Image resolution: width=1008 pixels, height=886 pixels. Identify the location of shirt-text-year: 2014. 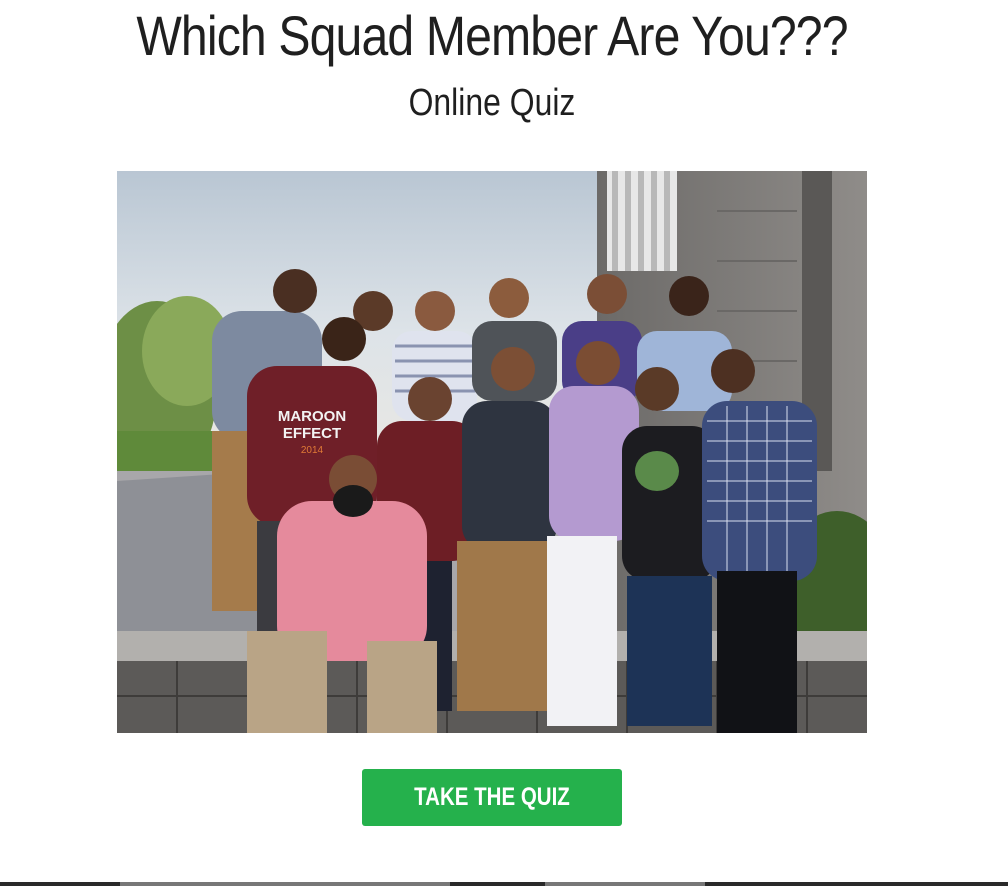
(312, 450).